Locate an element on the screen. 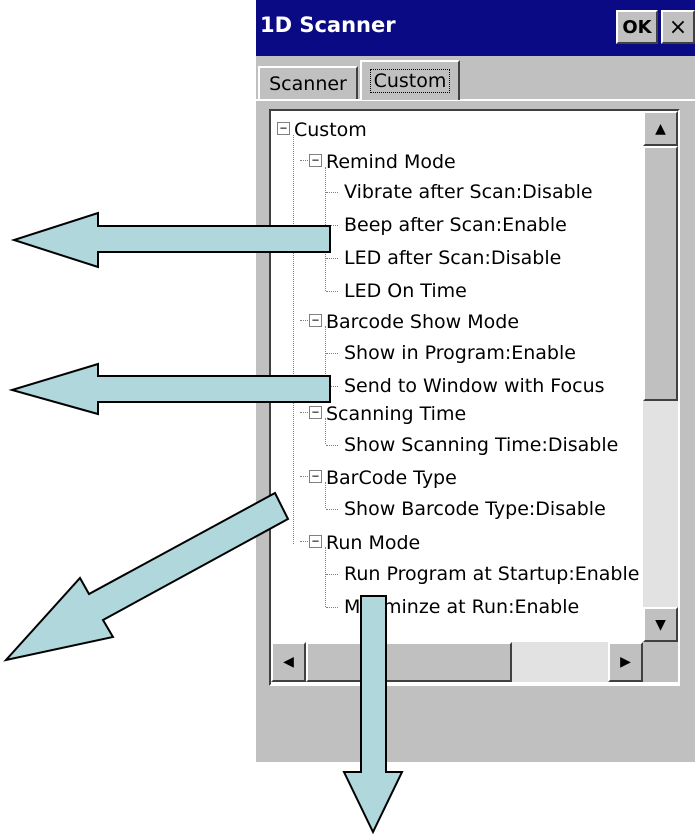  arrow-down-annotation is located at coordinates (373, 715).